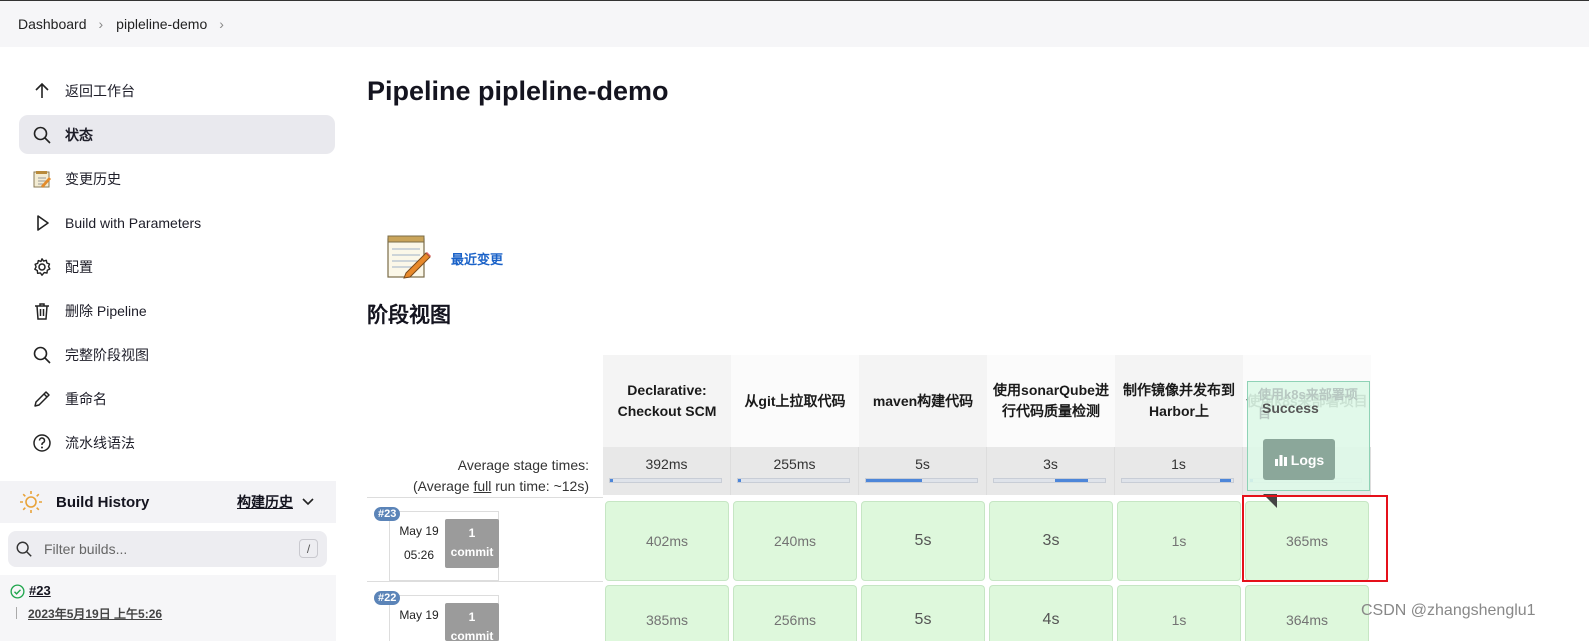 The height and width of the screenshot is (641, 1589). I want to click on gear-icon, so click(42, 267).